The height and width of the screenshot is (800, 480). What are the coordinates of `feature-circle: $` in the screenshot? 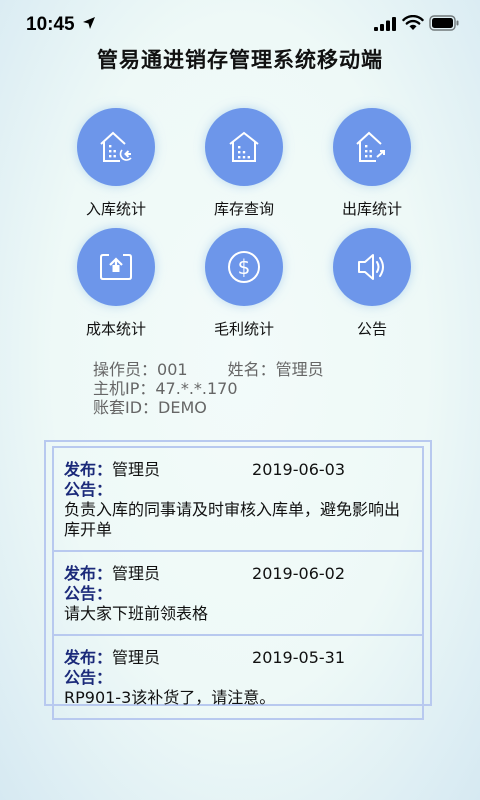 It's located at (244, 267).